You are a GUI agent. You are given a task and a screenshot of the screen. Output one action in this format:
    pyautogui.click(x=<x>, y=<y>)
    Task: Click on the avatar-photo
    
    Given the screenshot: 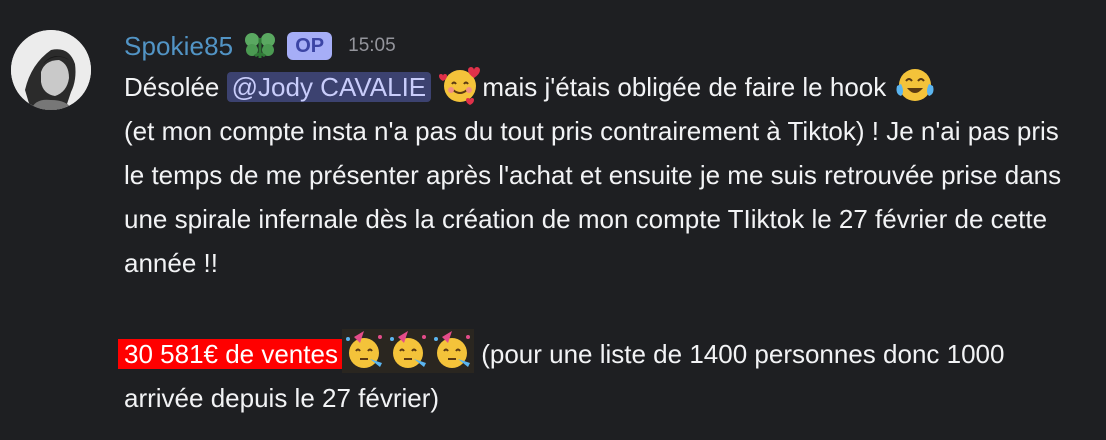 What is the action you would take?
    pyautogui.click(x=51, y=70)
    